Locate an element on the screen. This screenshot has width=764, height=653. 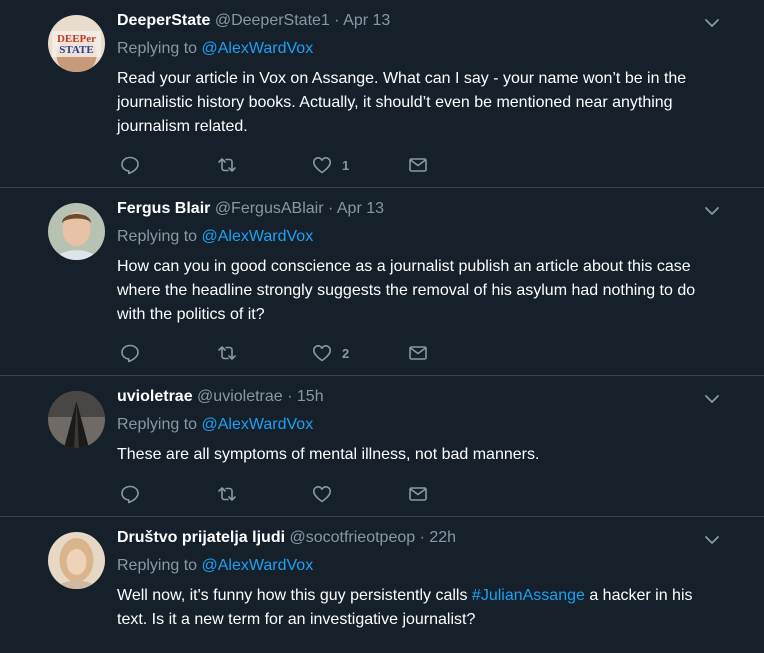
tweet-header: Fergus Blair @FergusABlair · Apr 13 is located at coordinates (250, 209).